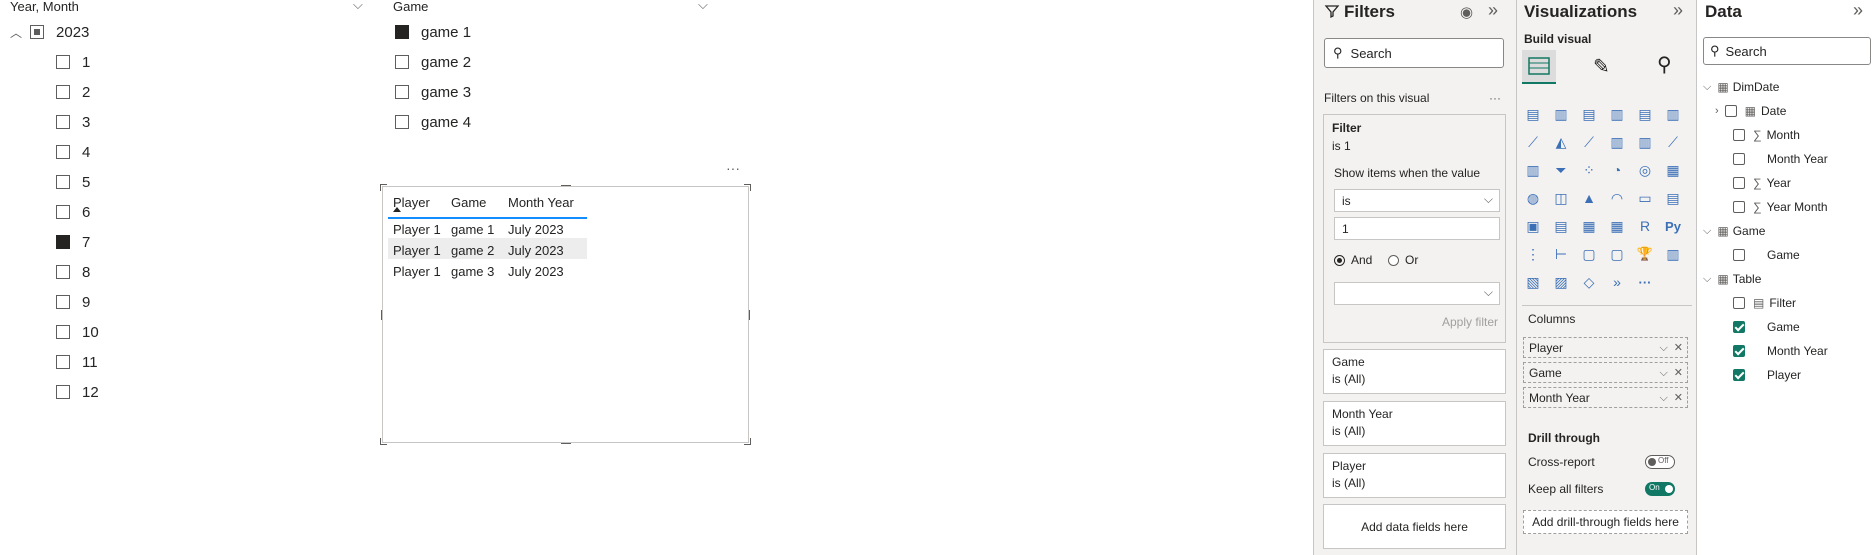 The width and height of the screenshot is (1876, 555). I want to click on filled-map-icon: ◫, so click(1561, 198).